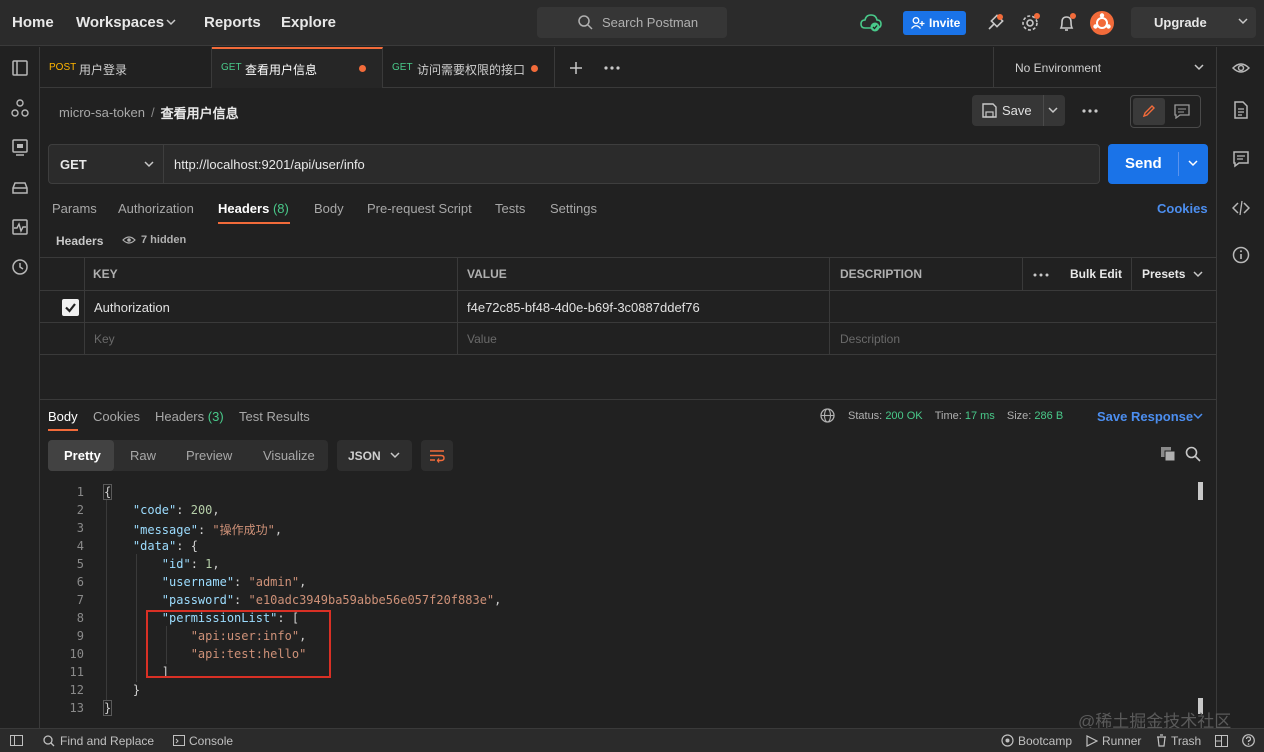  Describe the element at coordinates (1241, 110) in the screenshot. I see `documentation-icon` at that location.